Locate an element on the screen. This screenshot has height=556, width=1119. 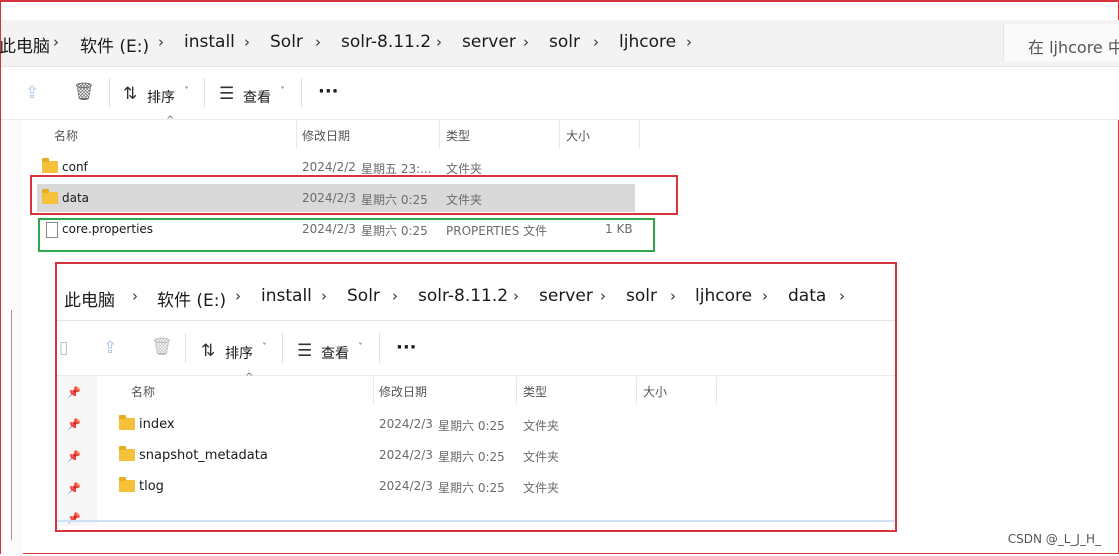
breadcrumb-data: data is located at coordinates (807, 296).